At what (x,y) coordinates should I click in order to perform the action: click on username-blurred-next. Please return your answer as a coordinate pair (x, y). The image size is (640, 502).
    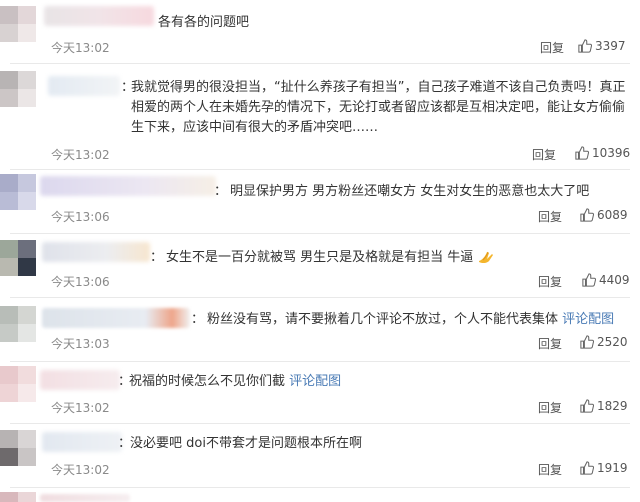
    Looking at the image, I should click on (85, 498).